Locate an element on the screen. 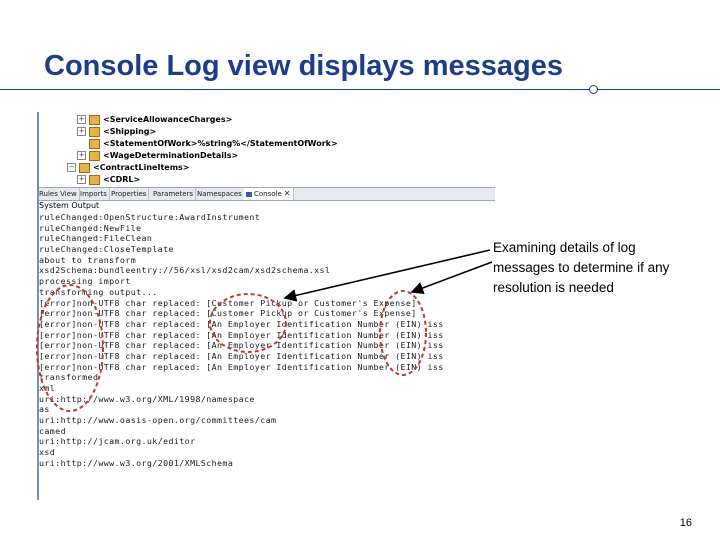 The height and width of the screenshot is (540, 720). console-output-header: System Output is located at coordinates (69, 205).